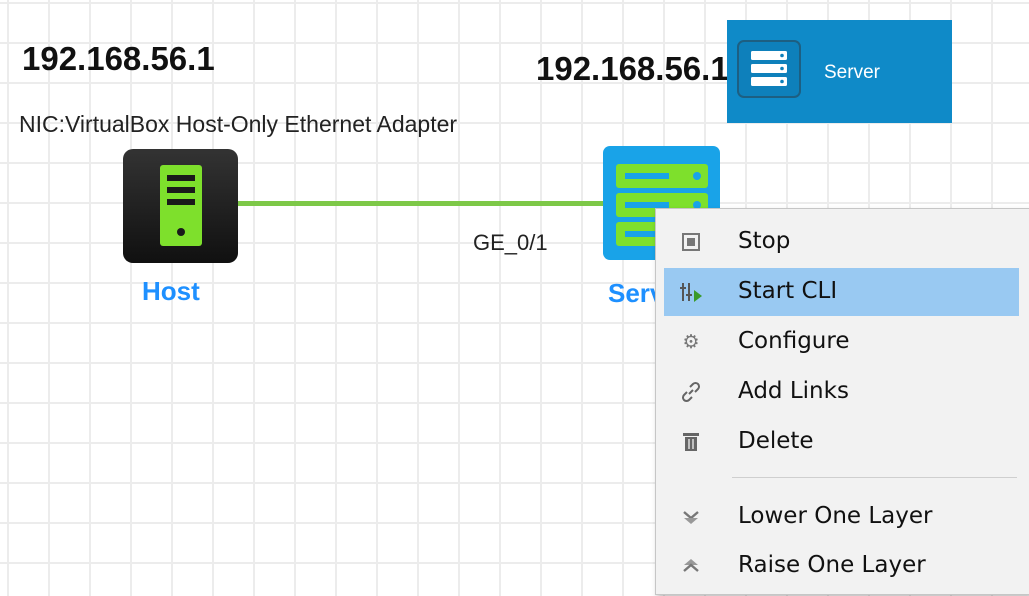 The height and width of the screenshot is (596, 1029). I want to click on link-port-label: GE_0/1, so click(510, 242).